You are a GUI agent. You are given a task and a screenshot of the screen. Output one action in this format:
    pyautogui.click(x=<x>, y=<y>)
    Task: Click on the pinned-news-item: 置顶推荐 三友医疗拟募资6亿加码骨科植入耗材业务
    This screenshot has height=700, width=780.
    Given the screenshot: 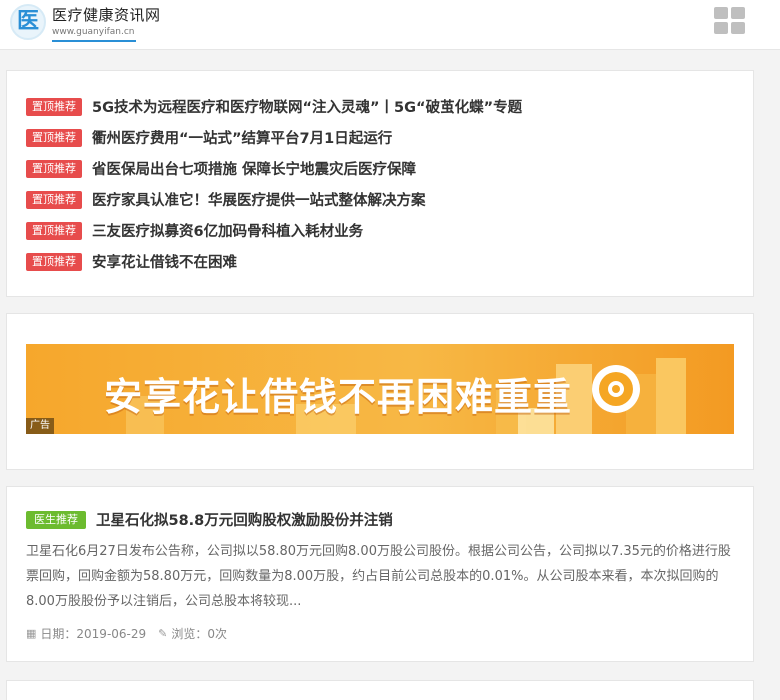 What is the action you would take?
    pyautogui.click(x=274, y=230)
    